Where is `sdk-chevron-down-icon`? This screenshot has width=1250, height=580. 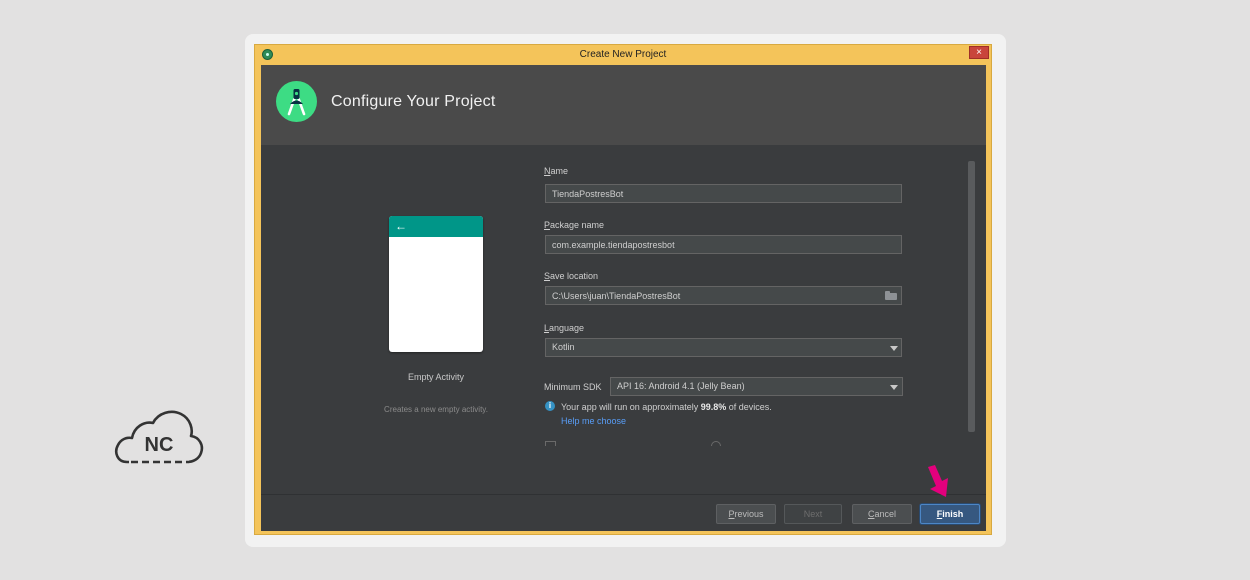
sdk-chevron-down-icon is located at coordinates (894, 387).